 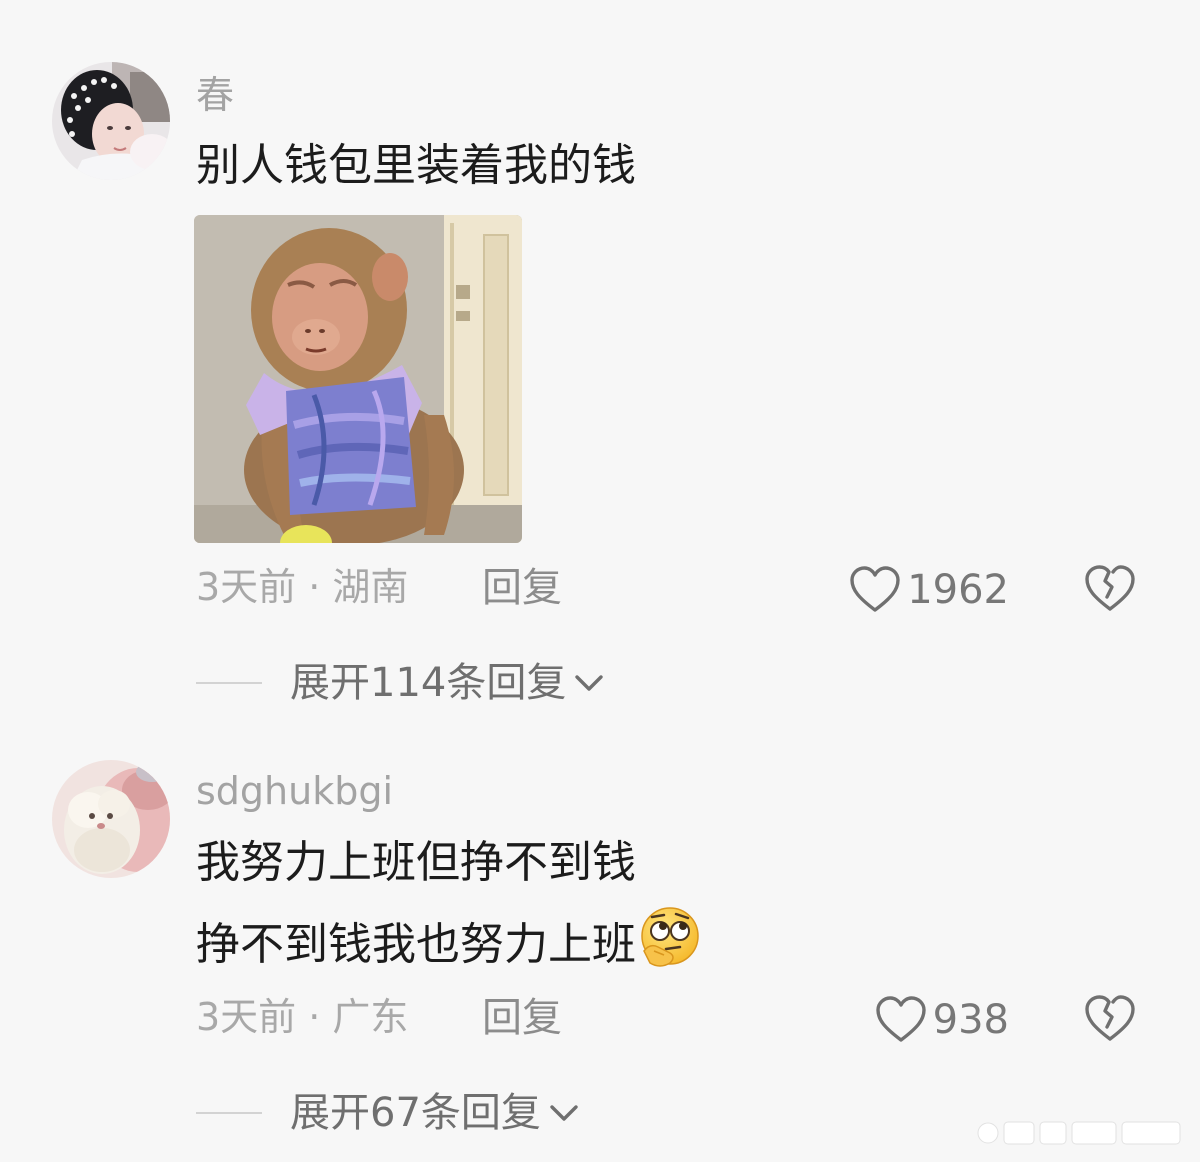 I want to click on comment-meta-row: 3天前 · 湖南 回复 1962, so click(x=676, y=590).